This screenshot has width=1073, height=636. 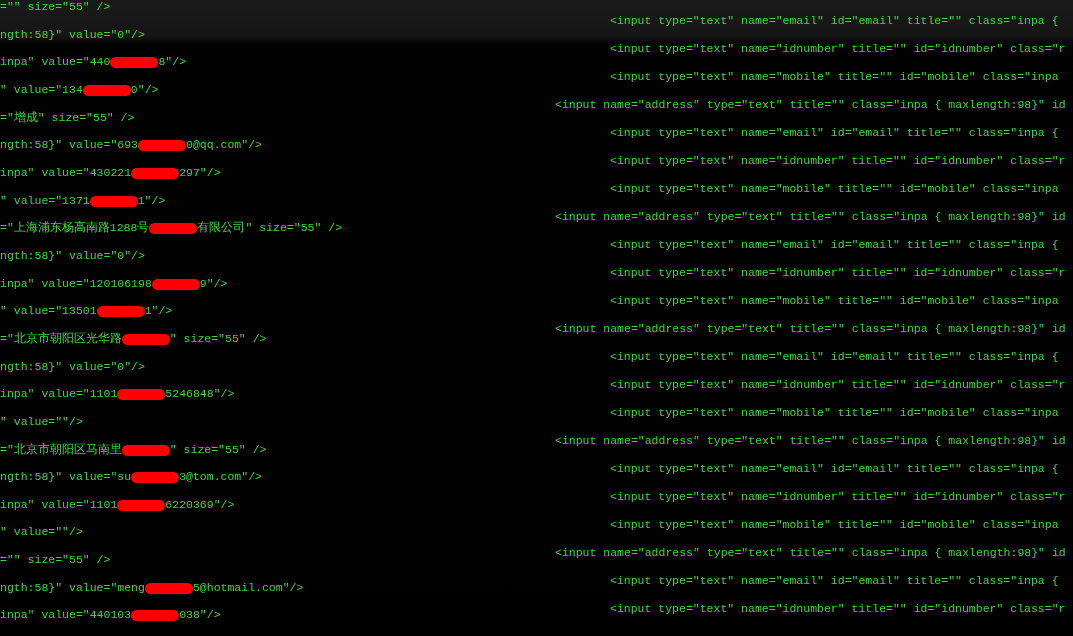 What do you see at coordinates (144, 89) in the screenshot?
I see `code-text: 0"/>` at bounding box center [144, 89].